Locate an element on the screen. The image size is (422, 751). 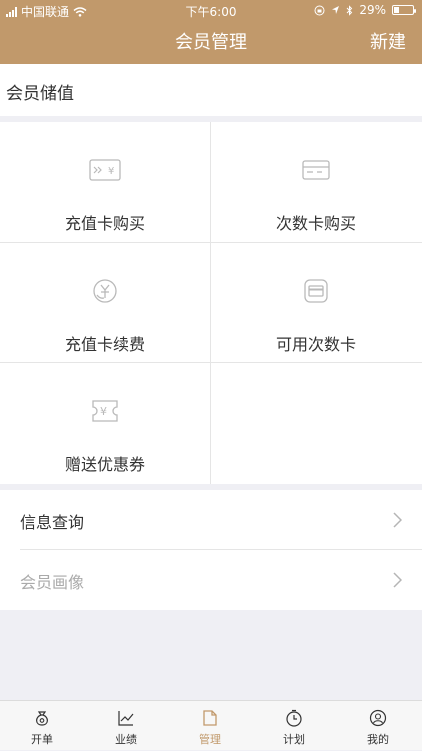
gift-coupon-button: ¥ 赠送优惠券 is located at coordinates (105, 423).